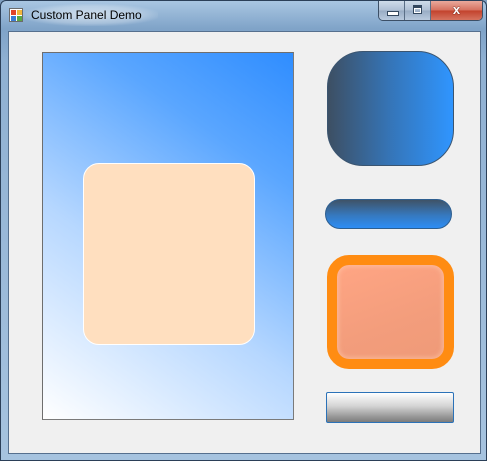 This screenshot has width=487, height=461. I want to click on window-title: Custom Panel Demo, so click(86, 15).